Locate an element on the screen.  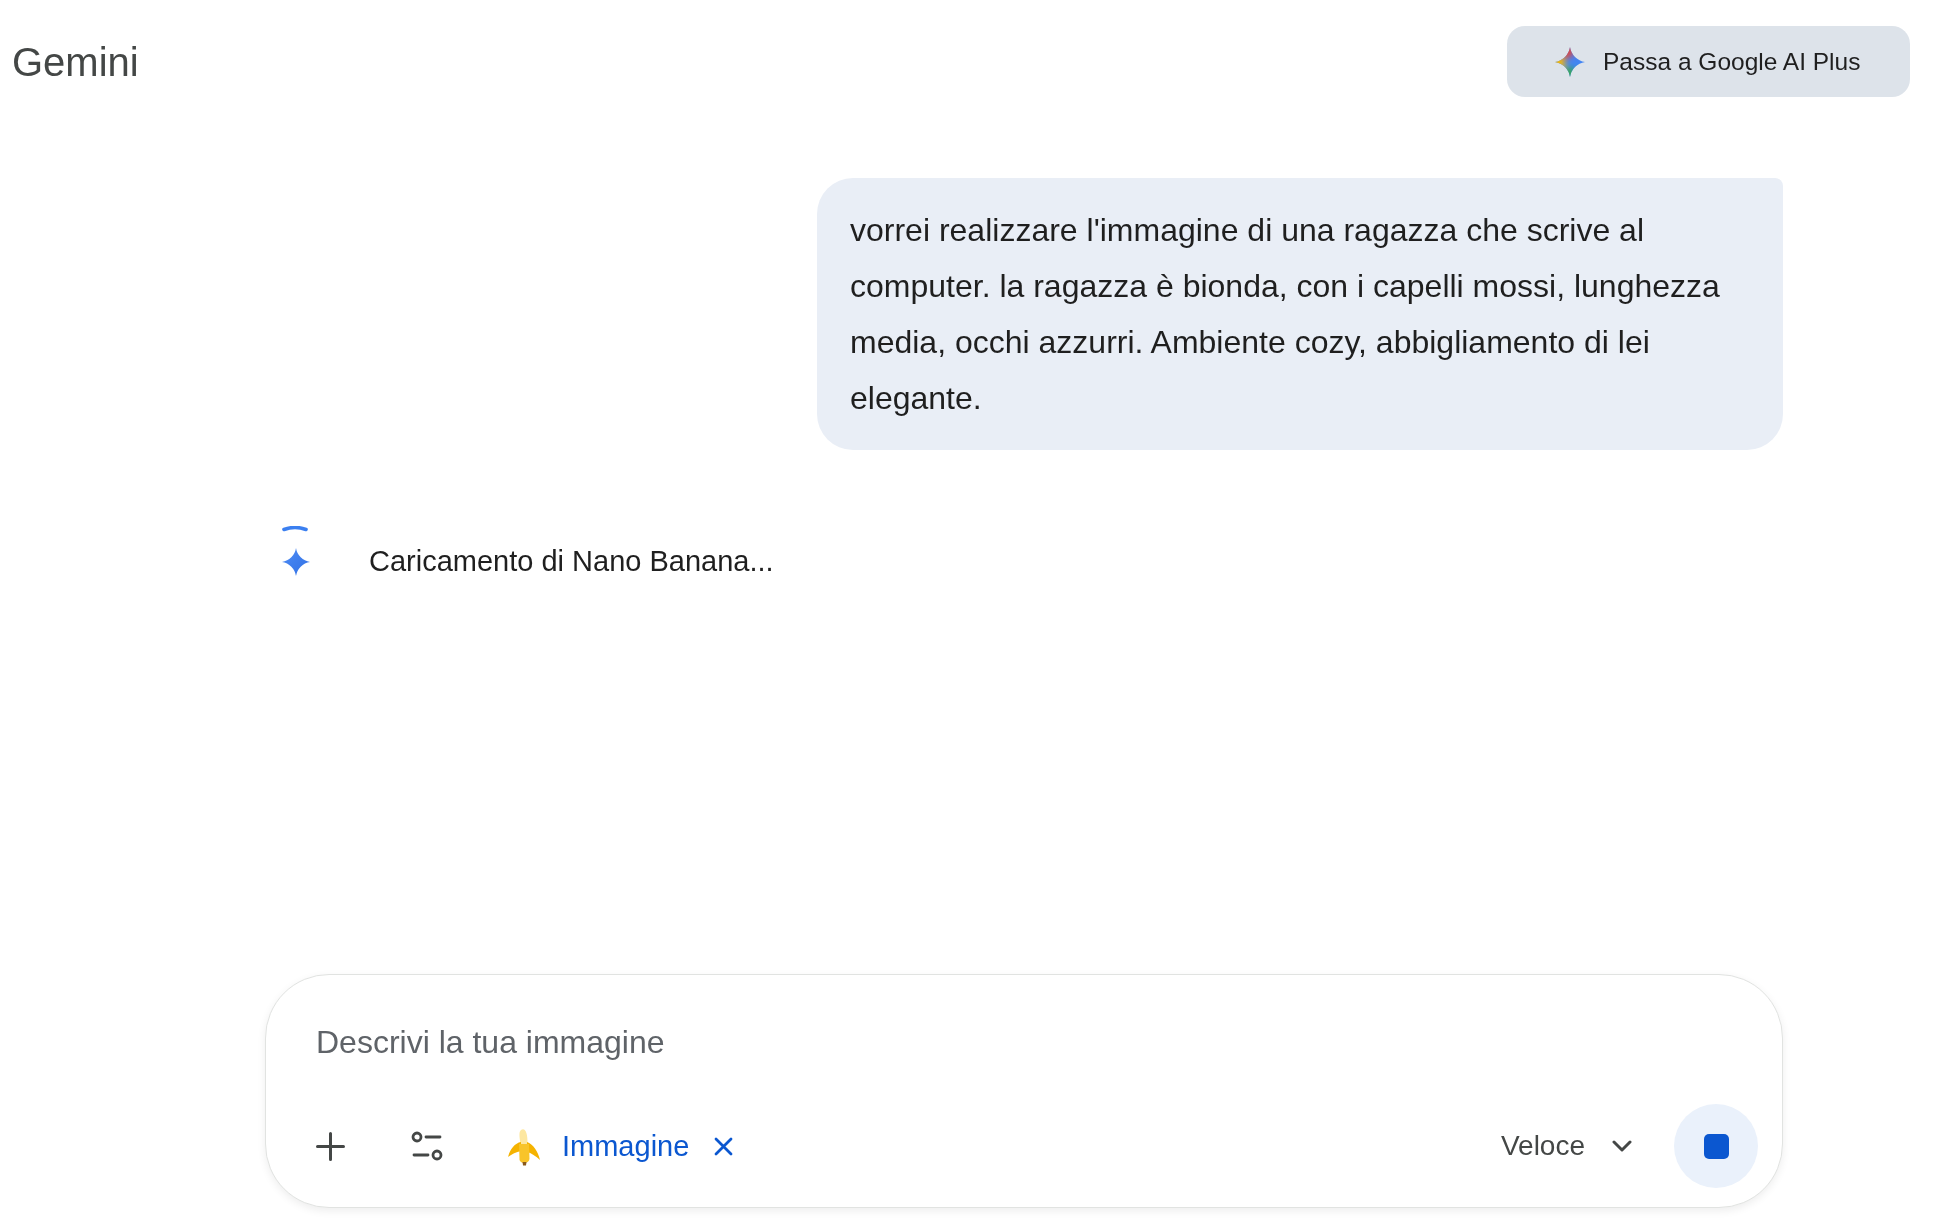
stop-icon is located at coordinates (1716, 1146).